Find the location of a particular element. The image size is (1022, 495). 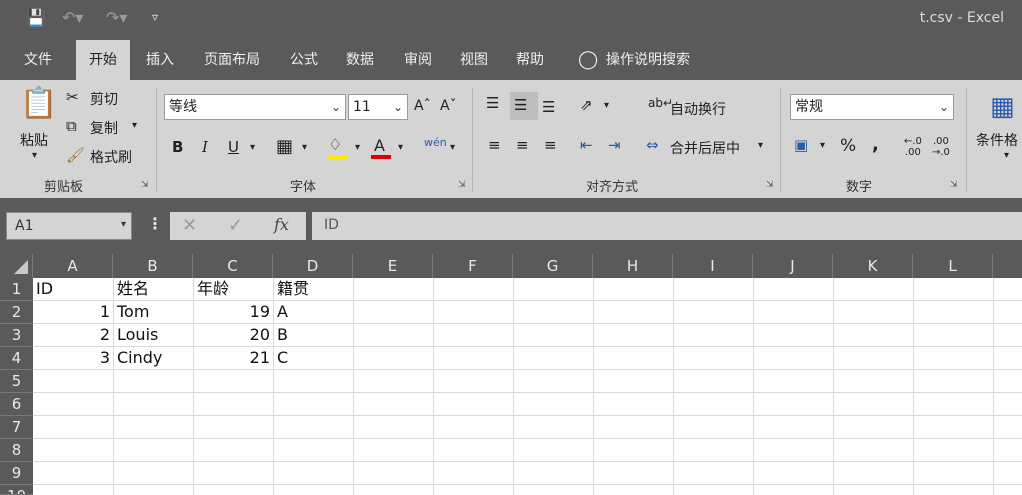

conditional-formatting-button: 条件格 is located at coordinates (997, 140).